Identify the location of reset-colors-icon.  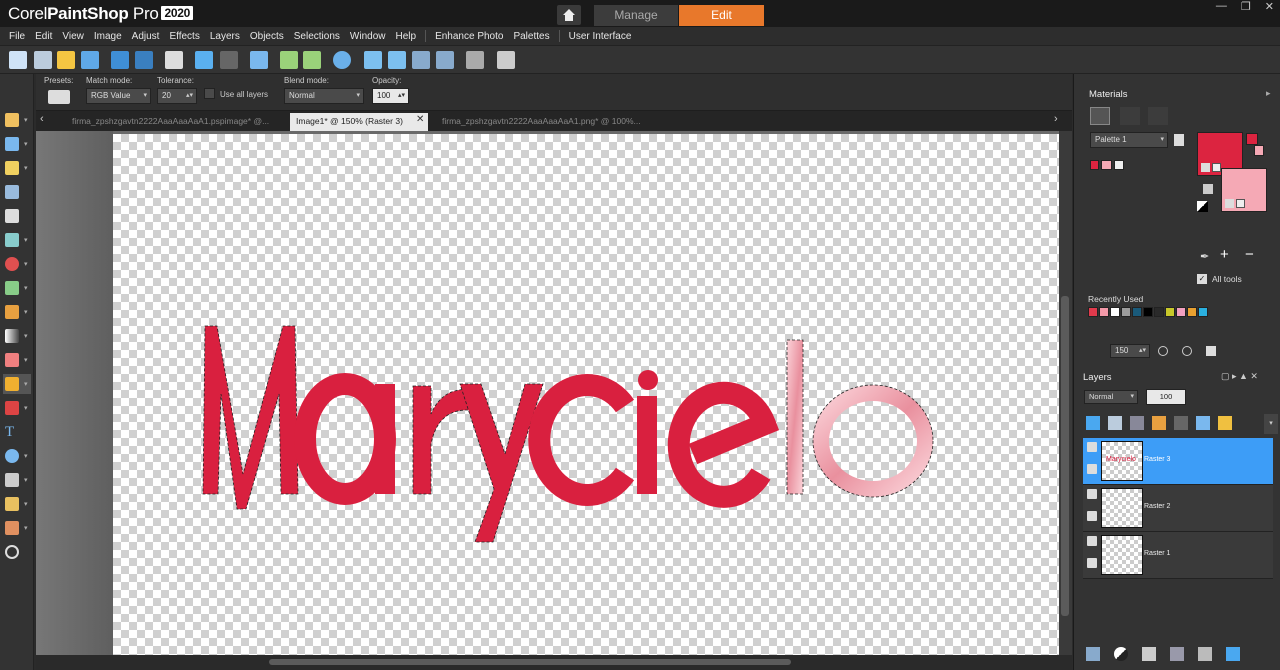
(1202, 206).